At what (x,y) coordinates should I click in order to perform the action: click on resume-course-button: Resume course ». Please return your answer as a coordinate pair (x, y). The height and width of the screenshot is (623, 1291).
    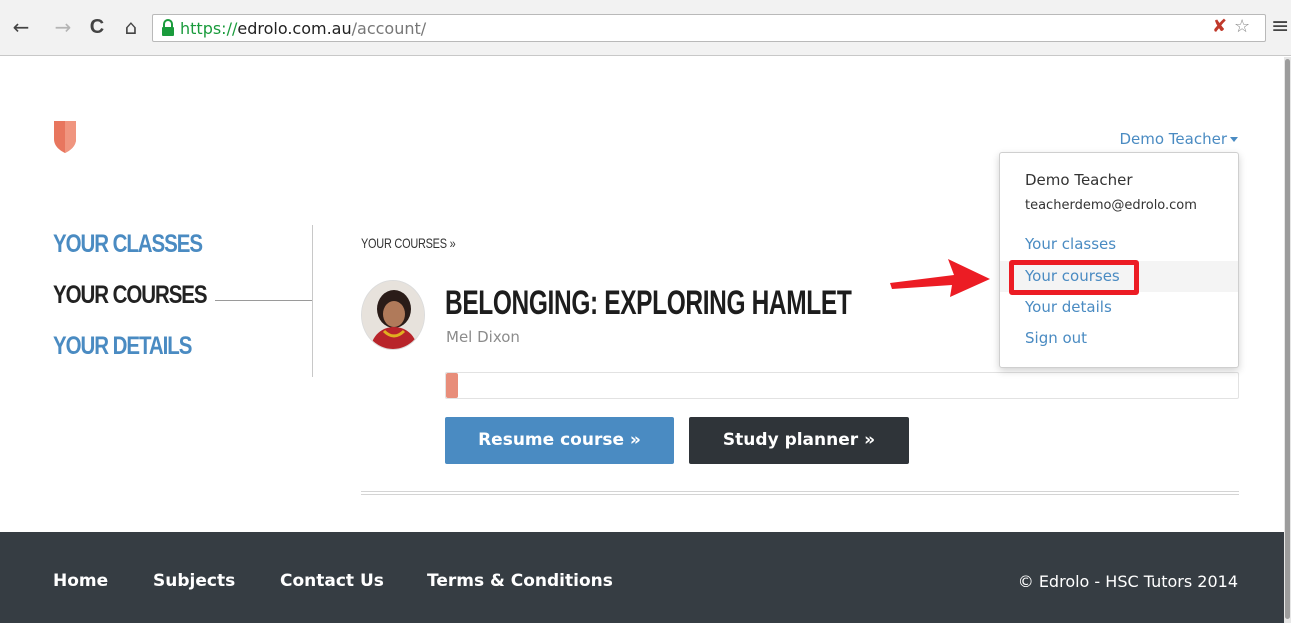
    Looking at the image, I should click on (559, 440).